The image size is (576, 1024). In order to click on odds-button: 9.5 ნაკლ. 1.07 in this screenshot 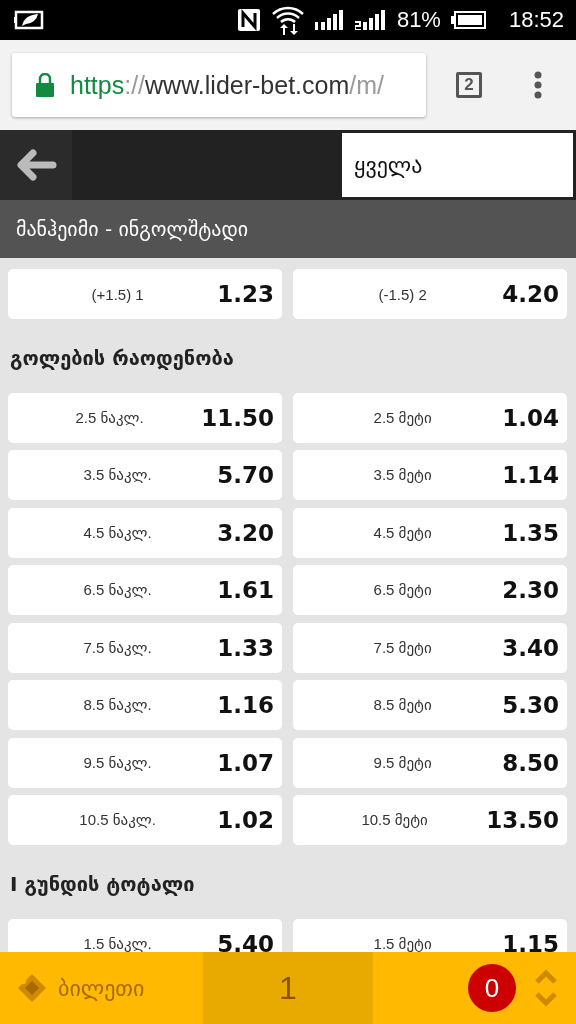, I will do `click(145, 762)`.